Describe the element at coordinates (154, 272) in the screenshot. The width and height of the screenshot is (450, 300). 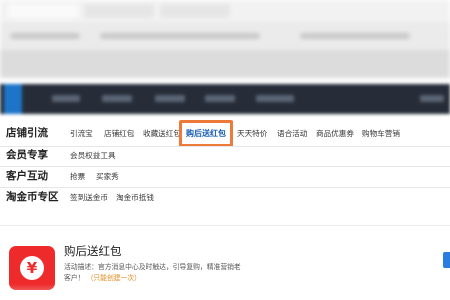
I see `card-description: 活动描述：官方消息中心及时触达，引导复购，精准营销老客户！ （只能创建一次）` at that location.